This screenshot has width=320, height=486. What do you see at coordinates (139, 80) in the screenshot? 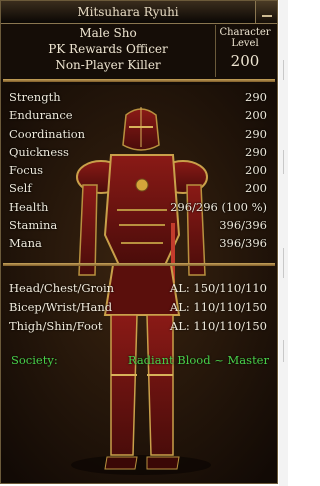
I see `divider-top` at bounding box center [139, 80].